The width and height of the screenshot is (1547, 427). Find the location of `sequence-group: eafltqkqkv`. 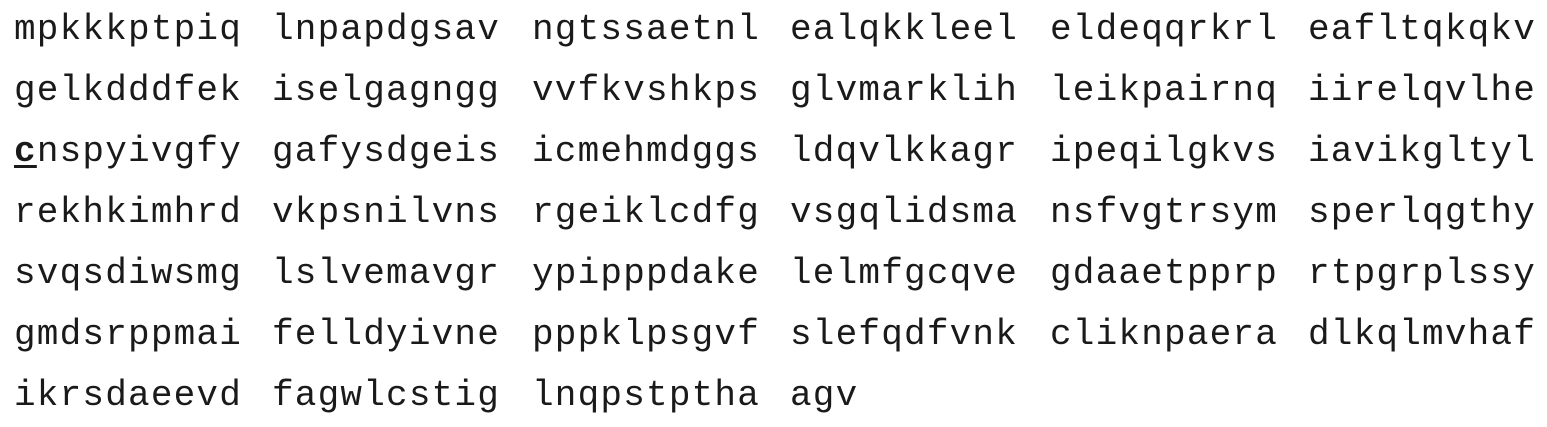

sequence-group: eafltqkqkv is located at coordinates (1422, 30).